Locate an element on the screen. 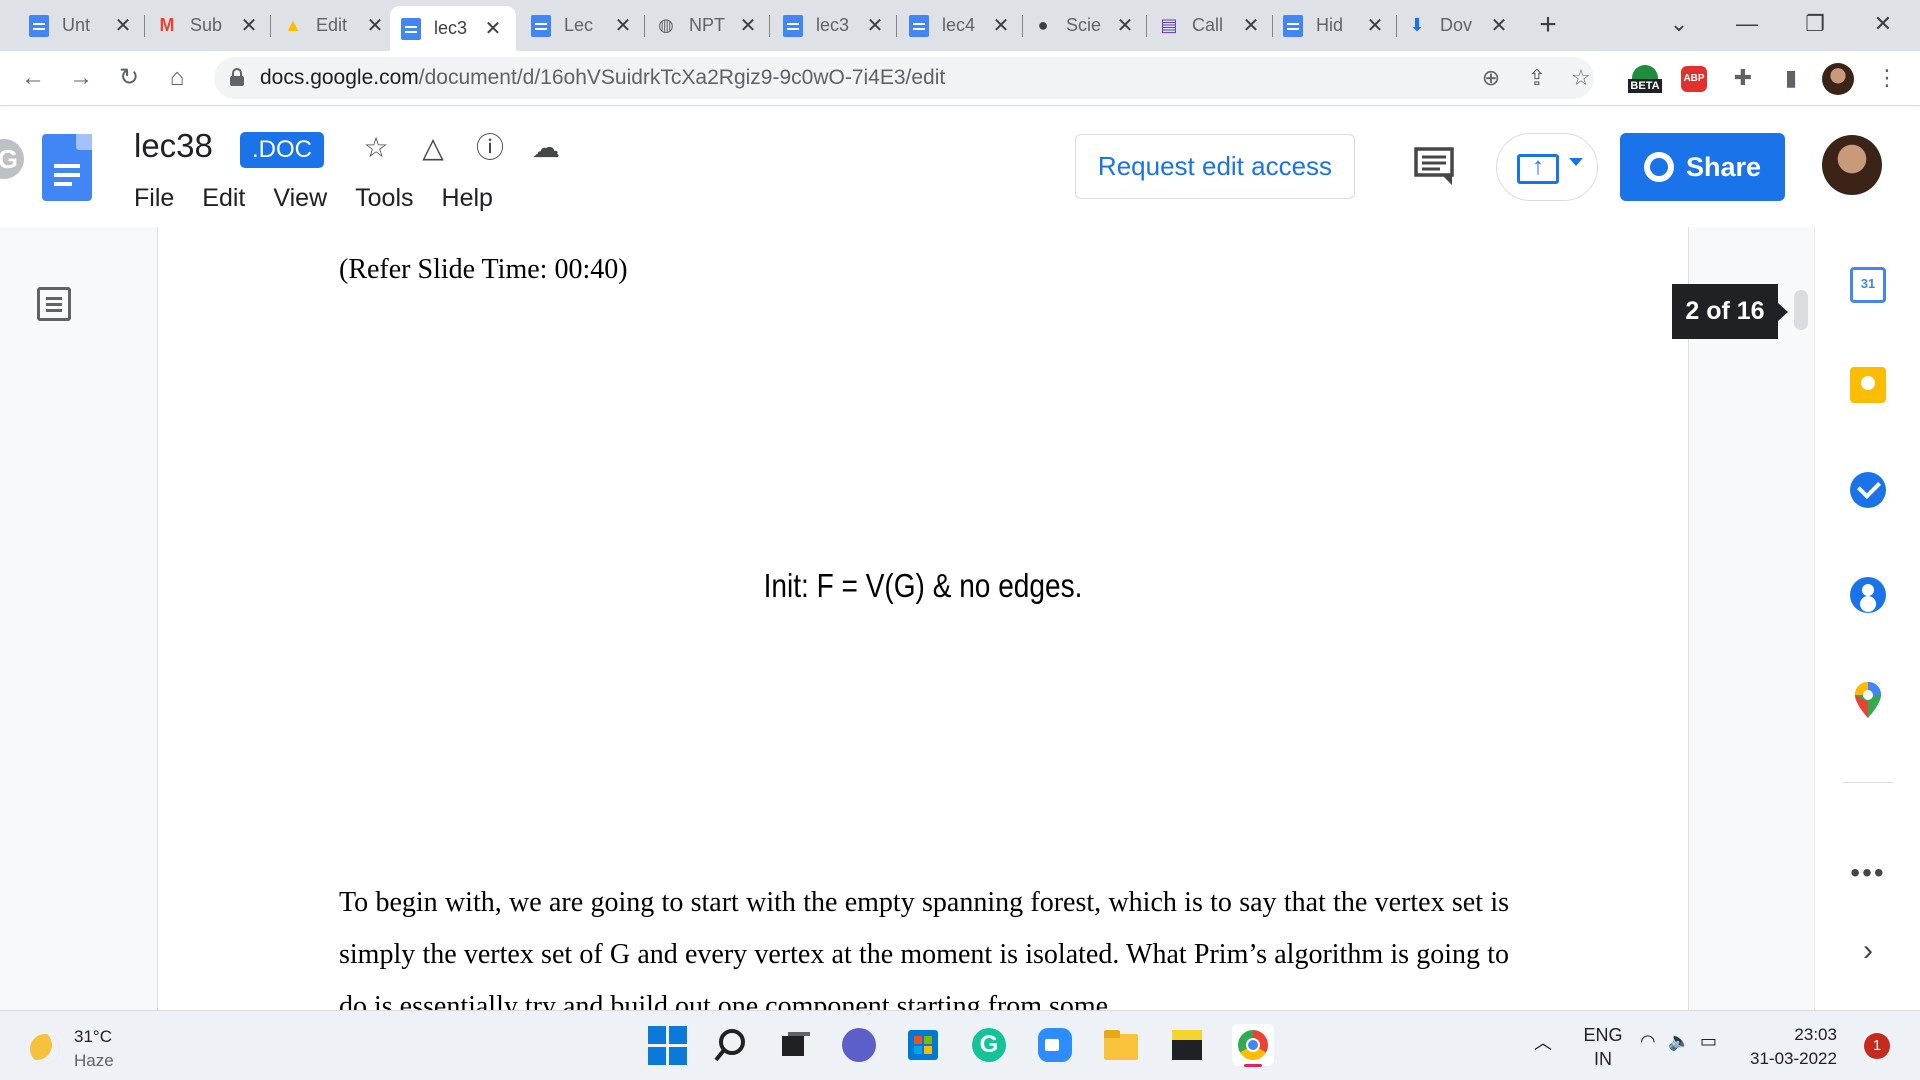  keep-icon is located at coordinates (1868, 385).